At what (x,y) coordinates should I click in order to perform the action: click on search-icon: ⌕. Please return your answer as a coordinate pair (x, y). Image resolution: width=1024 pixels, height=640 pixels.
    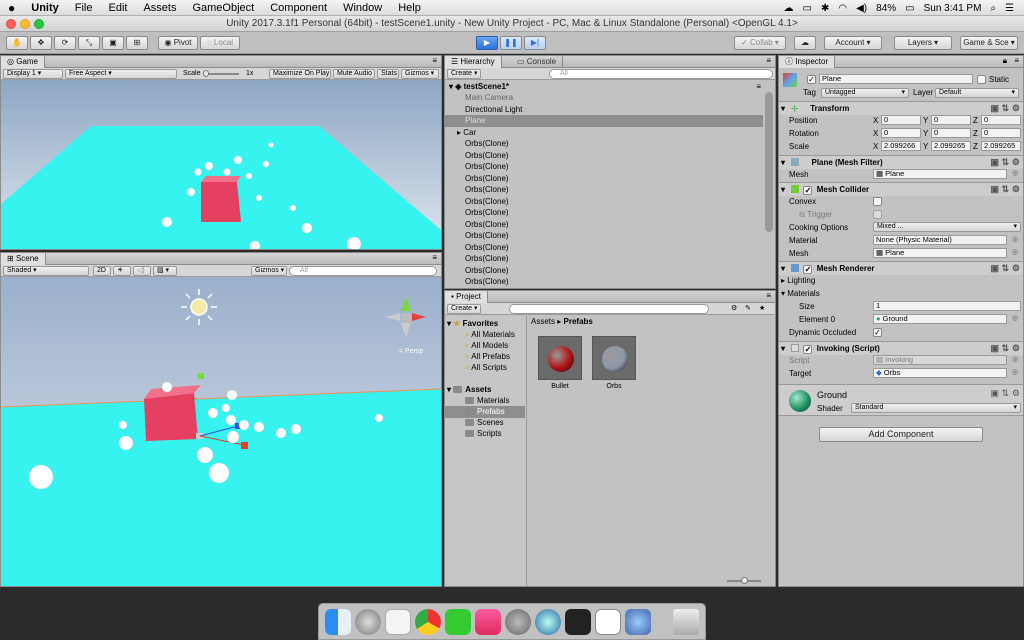
    Looking at the image, I should click on (993, 8).